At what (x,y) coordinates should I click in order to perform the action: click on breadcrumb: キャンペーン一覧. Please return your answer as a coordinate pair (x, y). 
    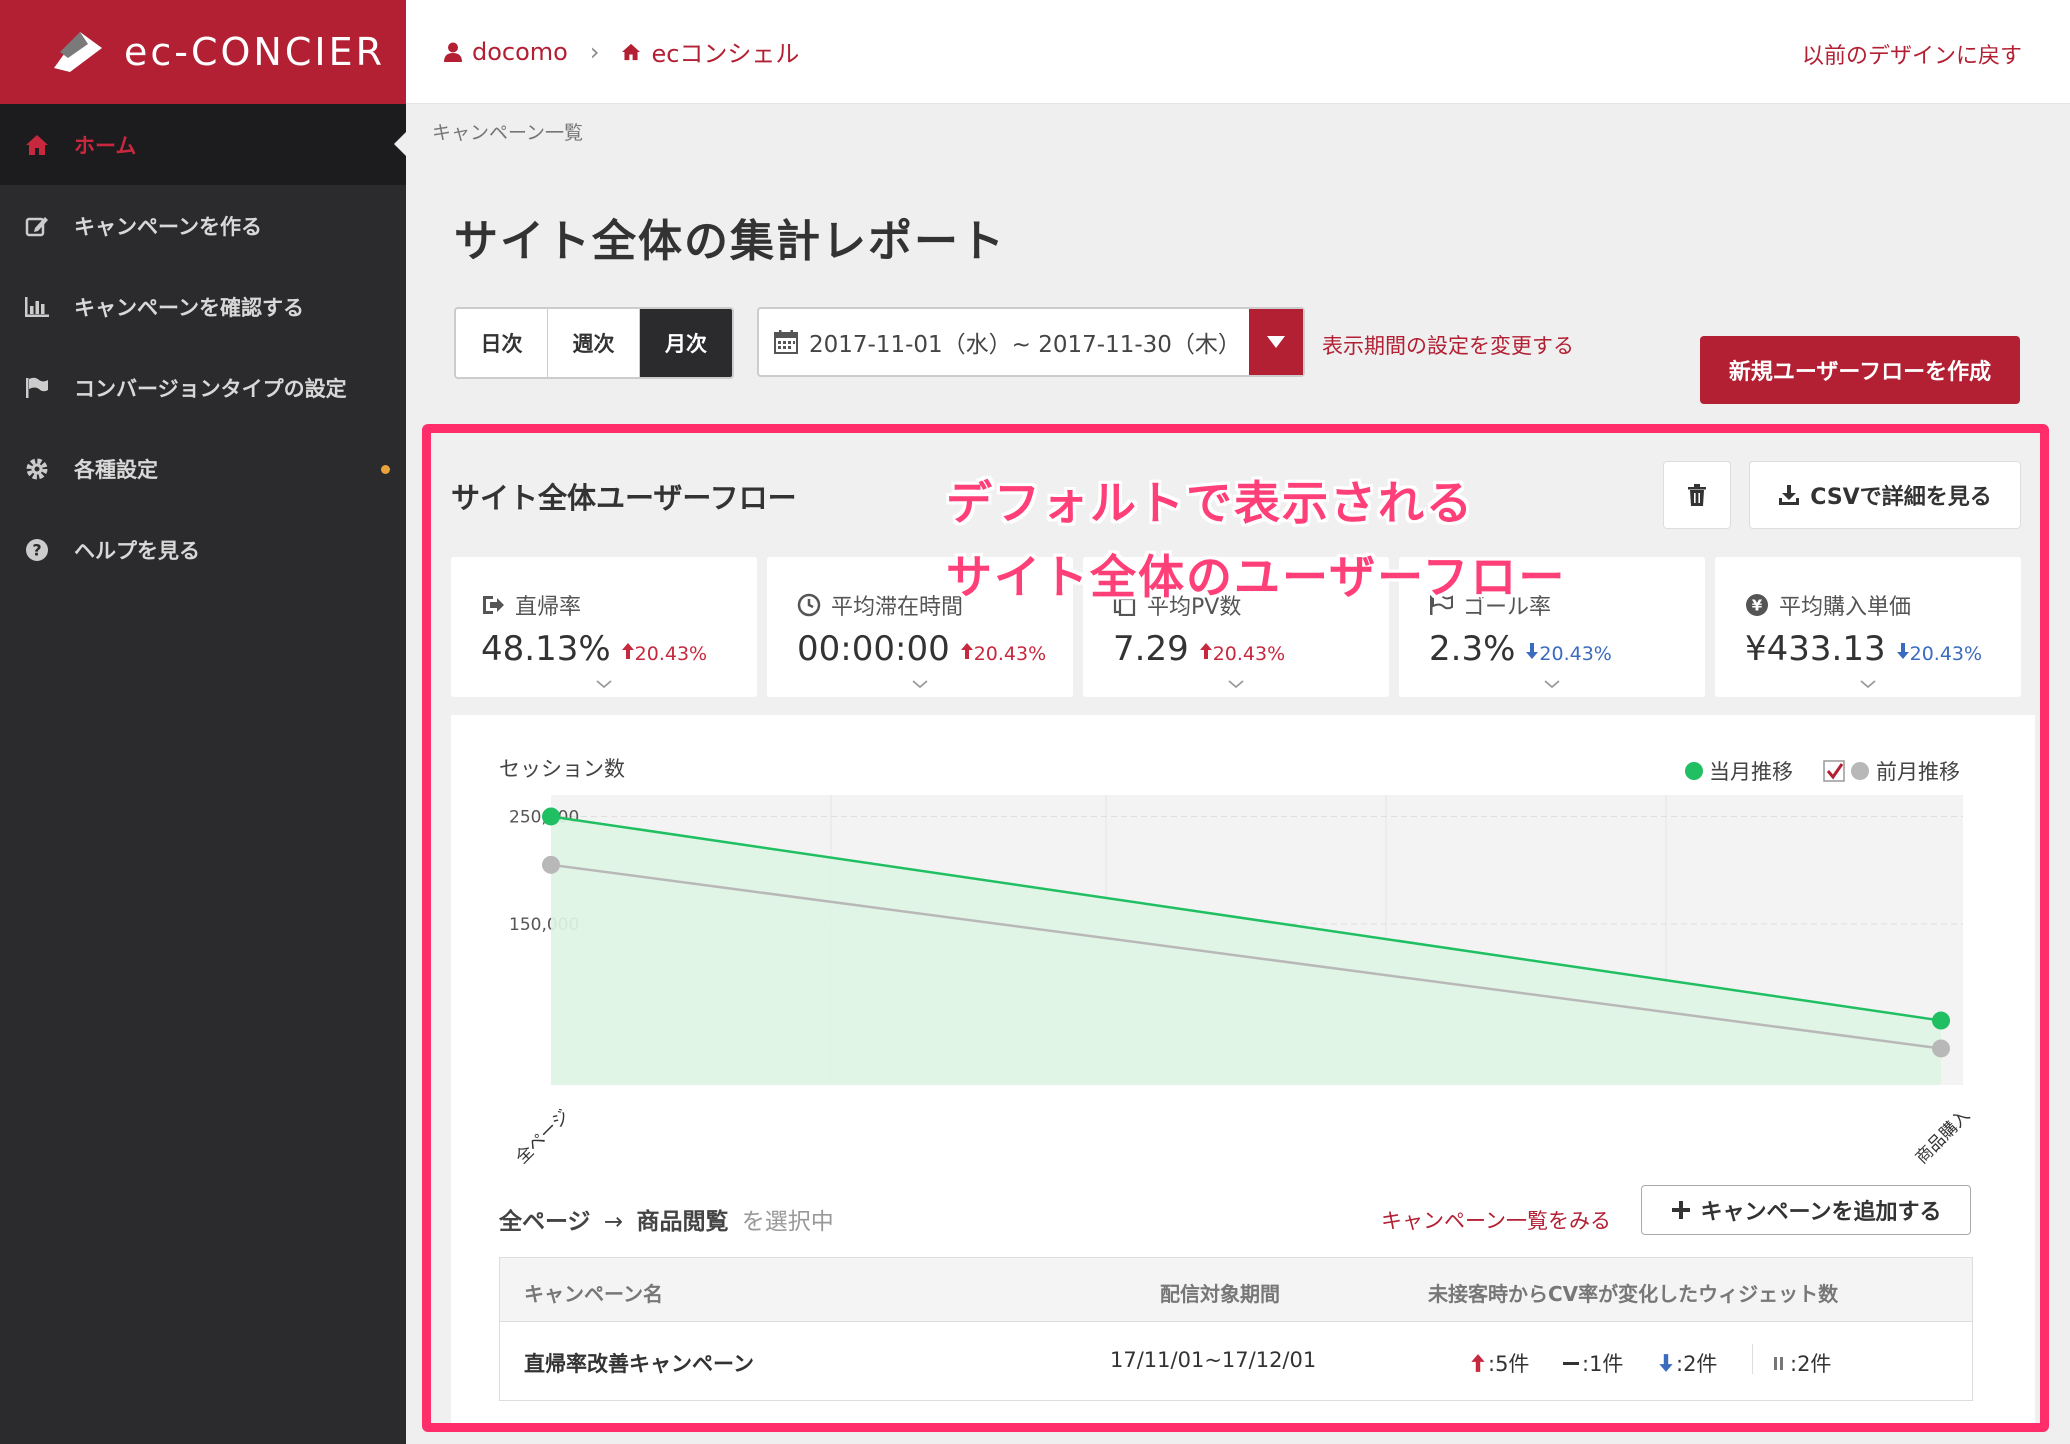
    Looking at the image, I should click on (507, 131).